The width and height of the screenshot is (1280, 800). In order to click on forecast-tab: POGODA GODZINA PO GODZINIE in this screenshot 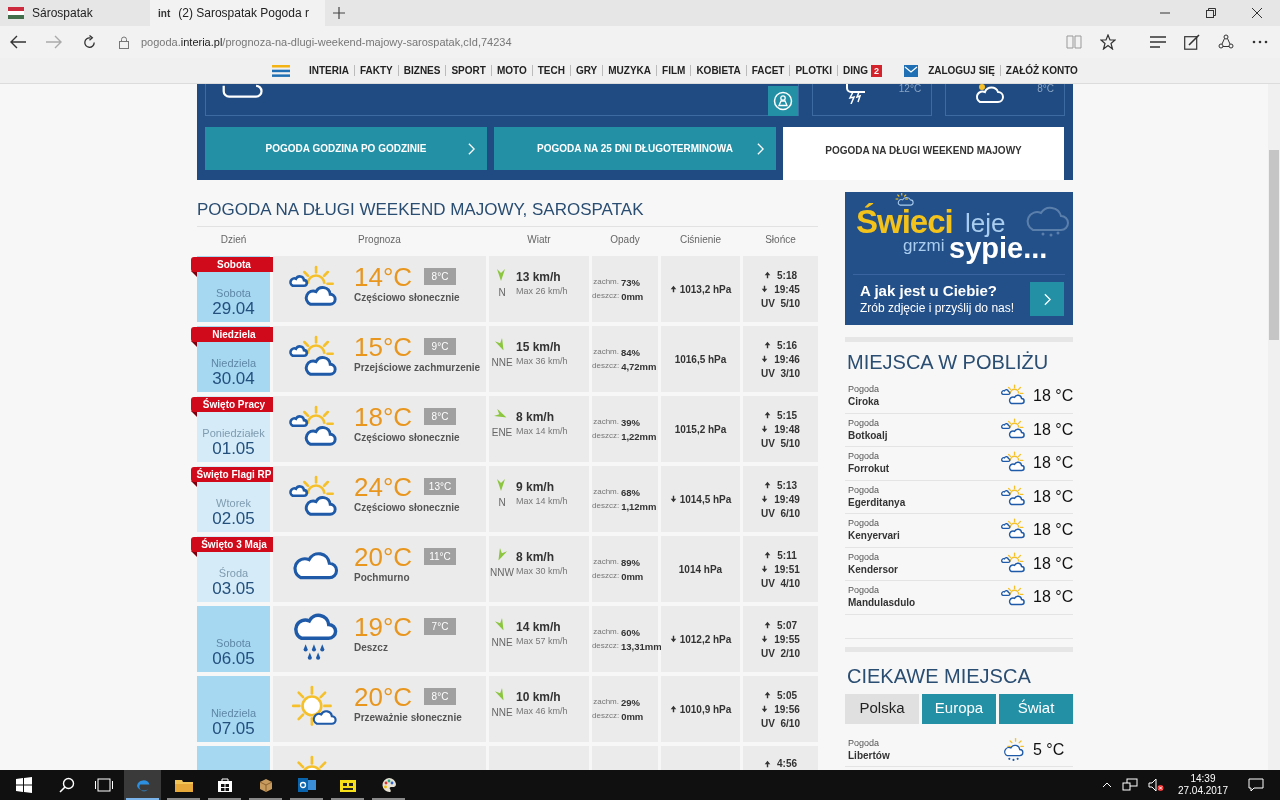, I will do `click(346, 148)`.